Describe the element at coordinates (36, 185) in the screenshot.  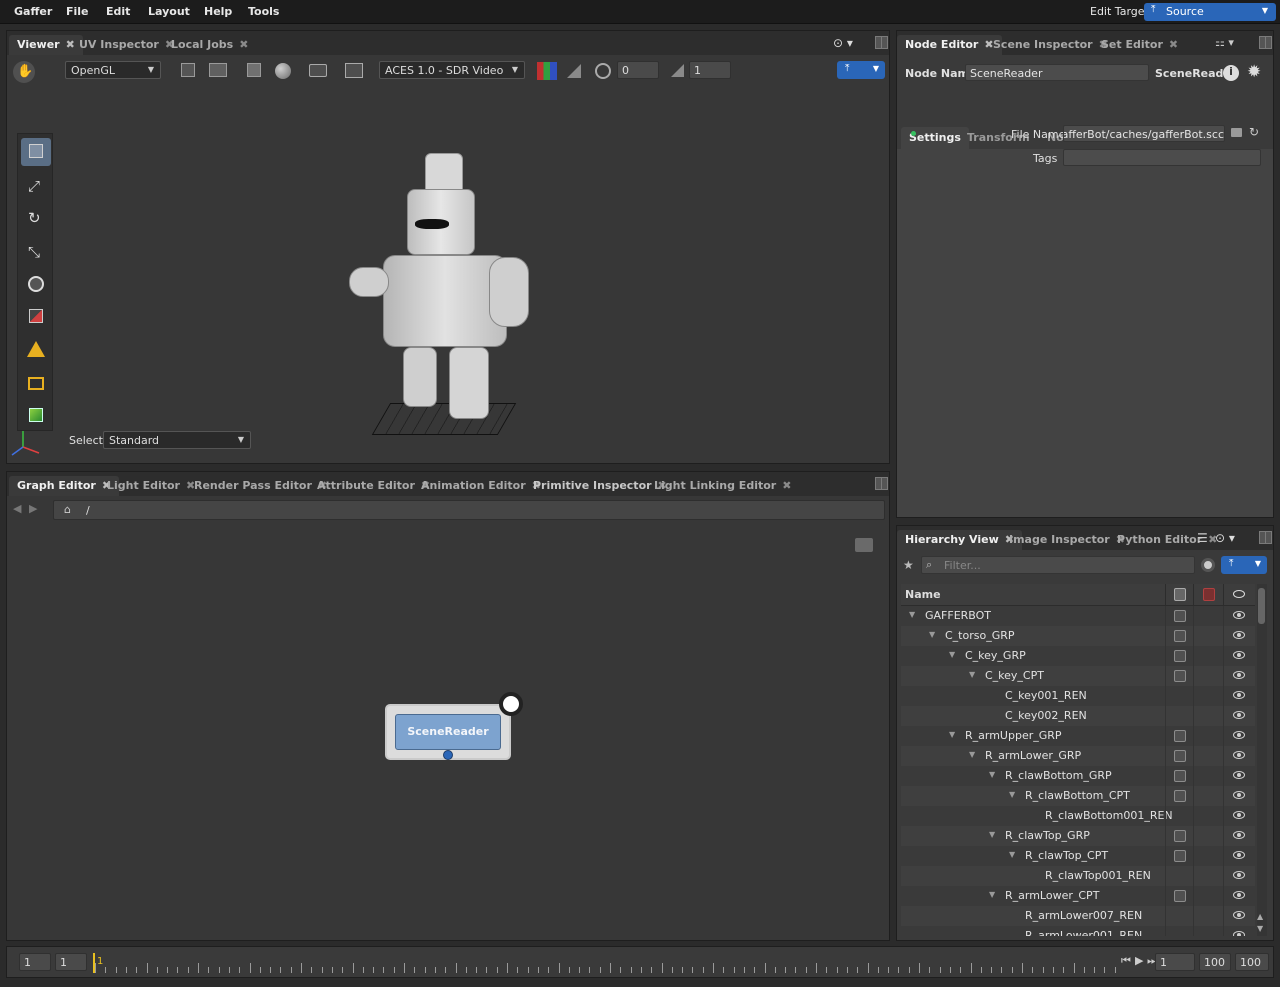
I see `translate-tool: ⤢` at that location.